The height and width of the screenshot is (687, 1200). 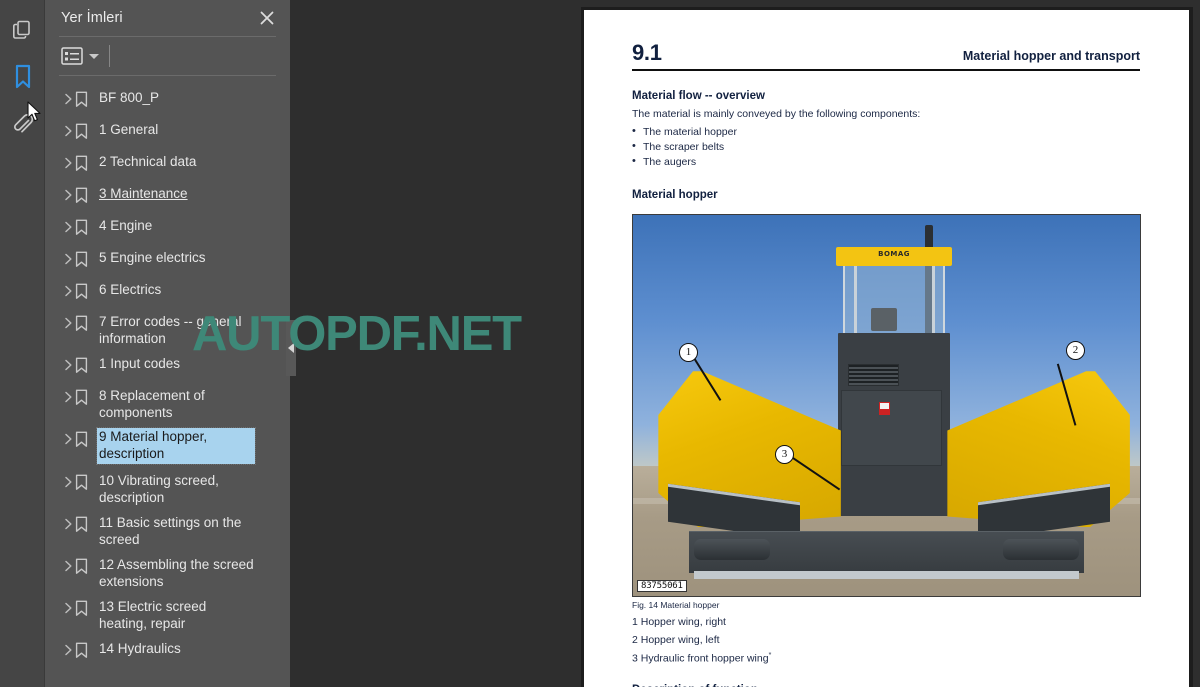 What do you see at coordinates (143, 193) in the screenshot?
I see `bookmark-item-label: 3 Maintenance` at bounding box center [143, 193].